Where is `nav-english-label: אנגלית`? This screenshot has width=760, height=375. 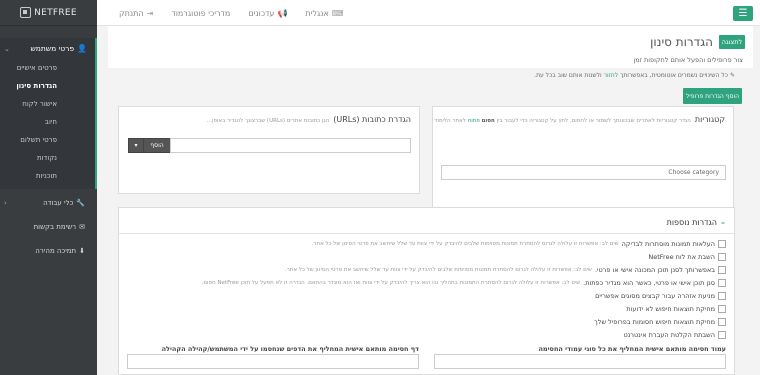
nav-english-label: אנגלית is located at coordinates (317, 13).